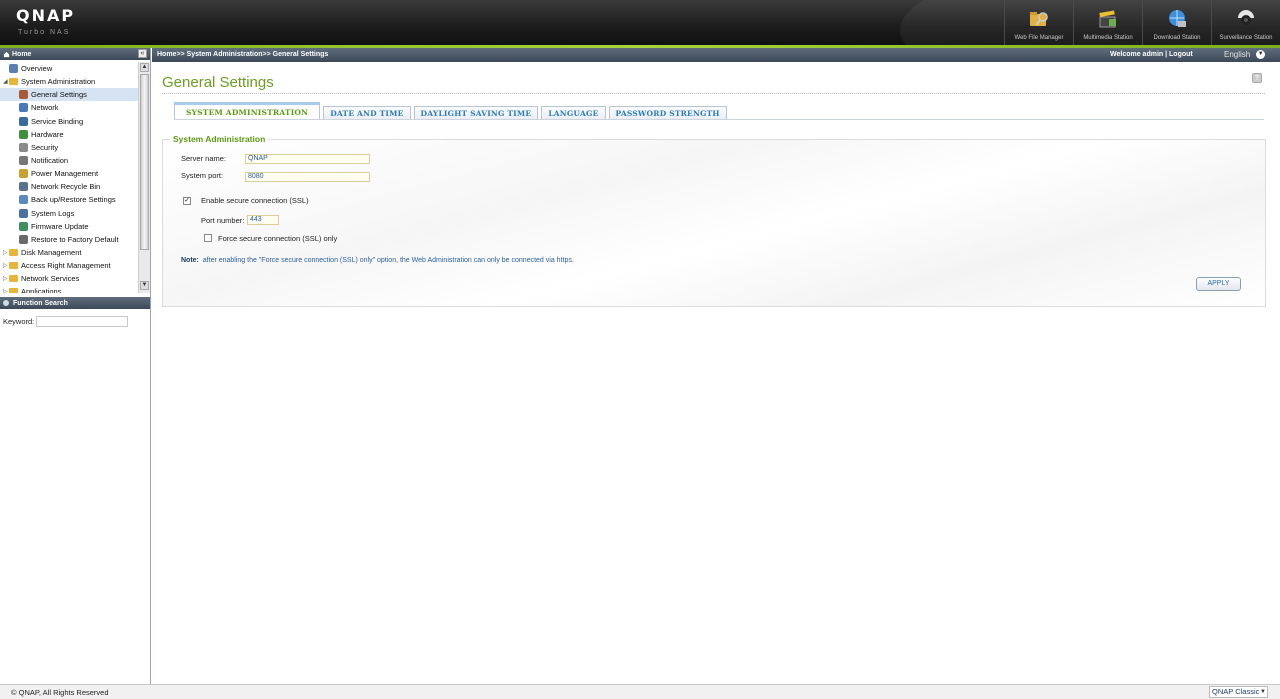 The image size is (1280, 699). I want to click on notification-icon, so click(23, 161).